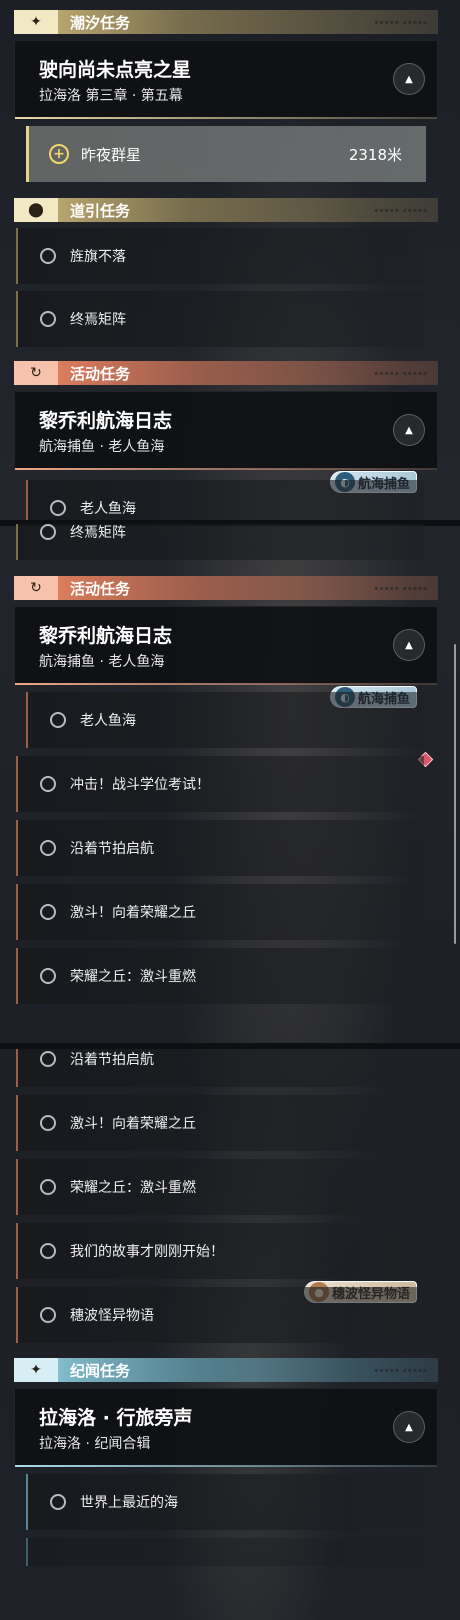 Image resolution: width=460 pixels, height=1620 pixels. Describe the element at coordinates (100, 1370) in the screenshot. I see `section-title: 纪闻任务` at that location.